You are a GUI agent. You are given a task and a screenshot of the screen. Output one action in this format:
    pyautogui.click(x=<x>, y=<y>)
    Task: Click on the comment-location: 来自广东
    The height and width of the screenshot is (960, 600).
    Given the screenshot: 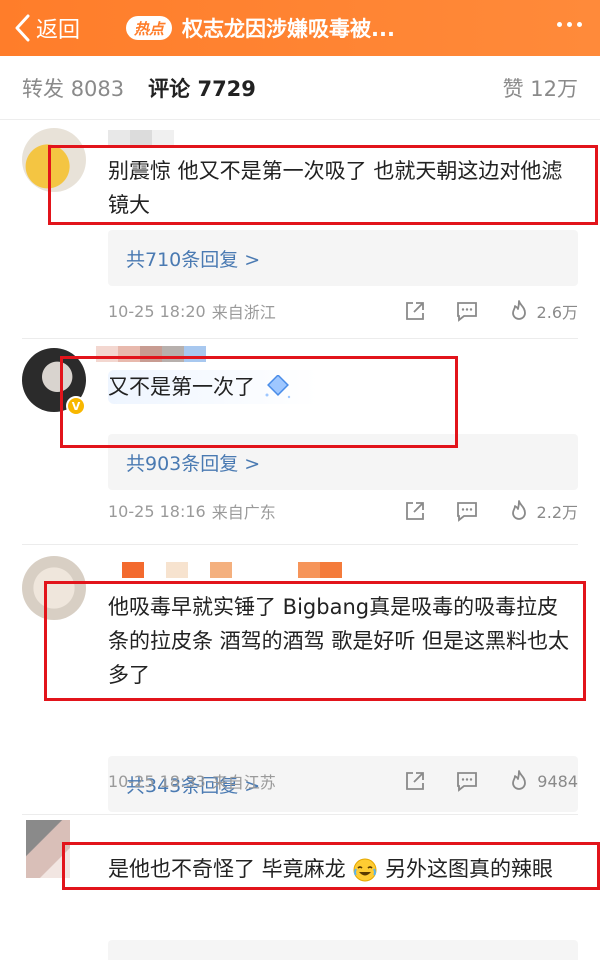 What is the action you would take?
    pyautogui.click(x=243, y=512)
    